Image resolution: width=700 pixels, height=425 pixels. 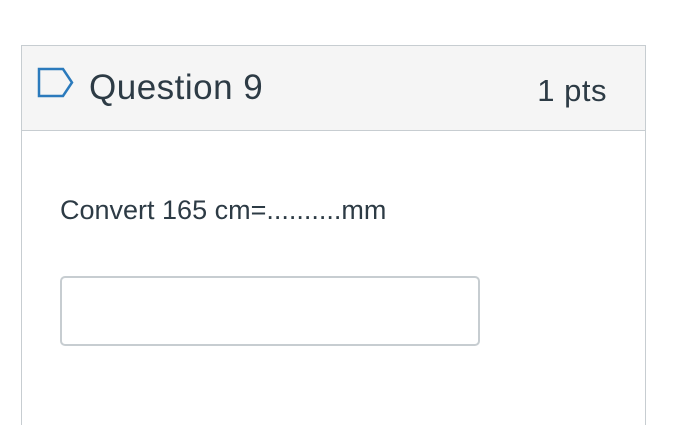 I want to click on question-points: 1 pts, so click(x=572, y=90).